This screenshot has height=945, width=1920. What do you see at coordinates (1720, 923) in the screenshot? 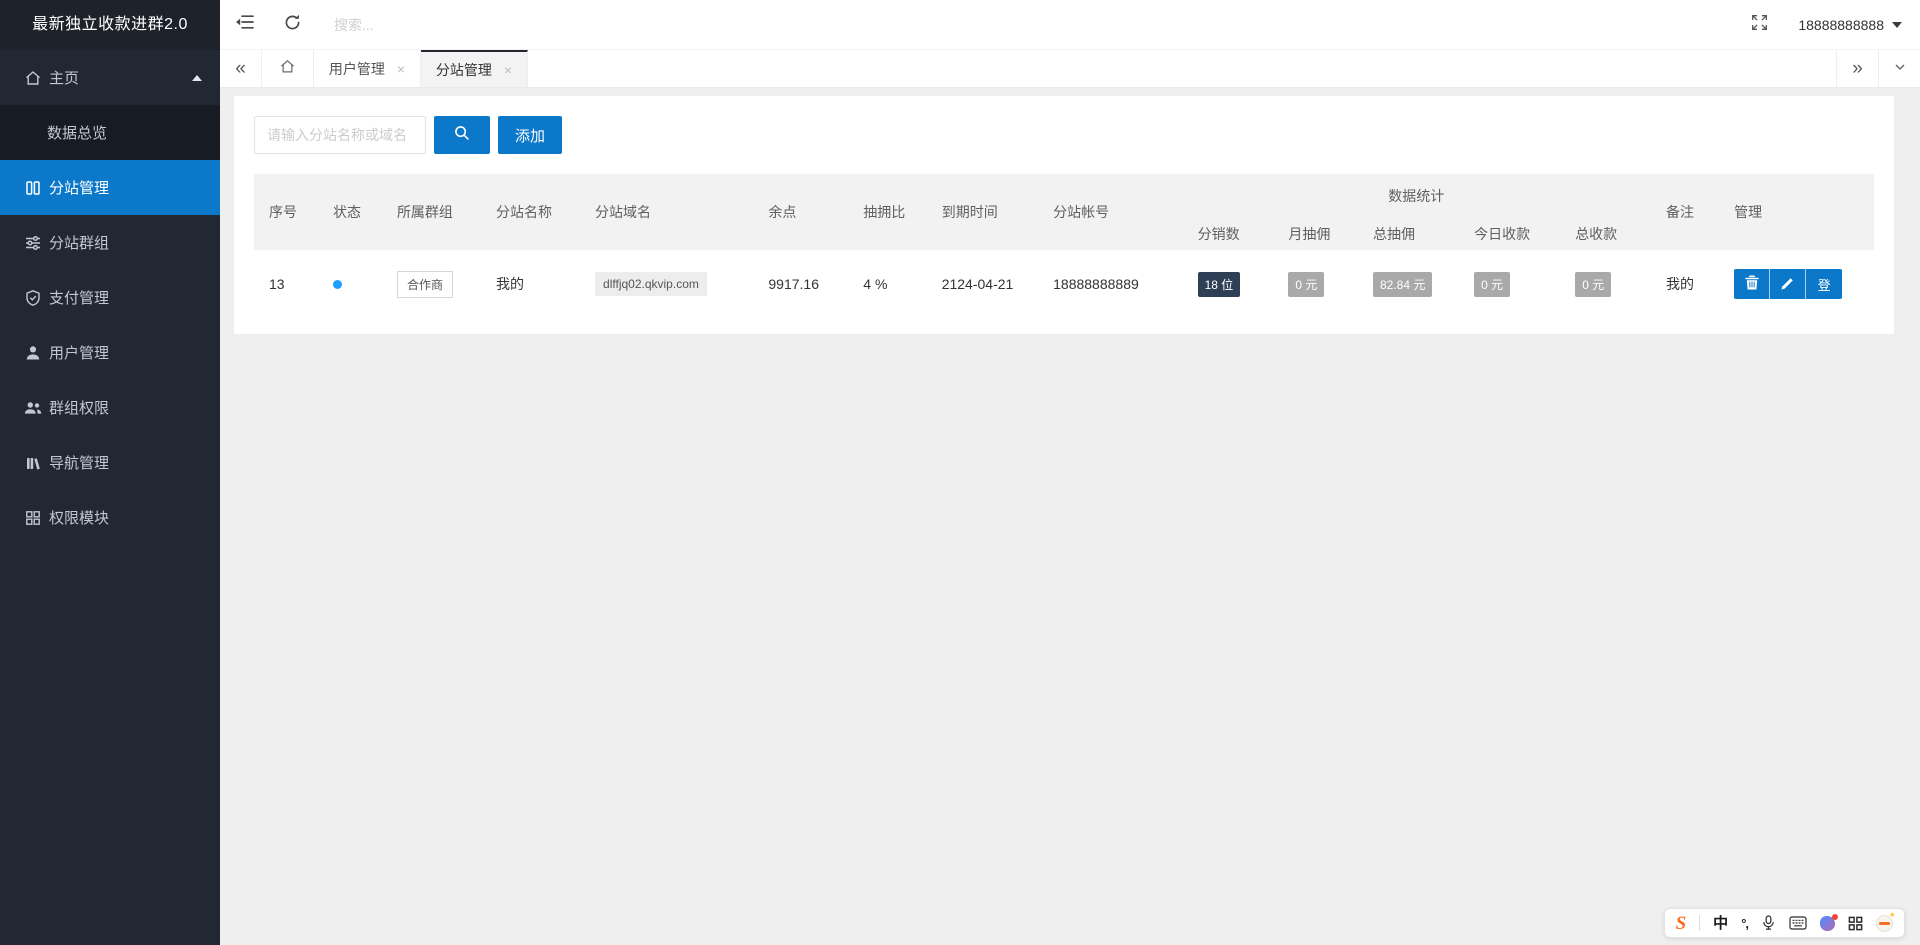
I see `ime-language-mode-toggle: 中` at bounding box center [1720, 923].